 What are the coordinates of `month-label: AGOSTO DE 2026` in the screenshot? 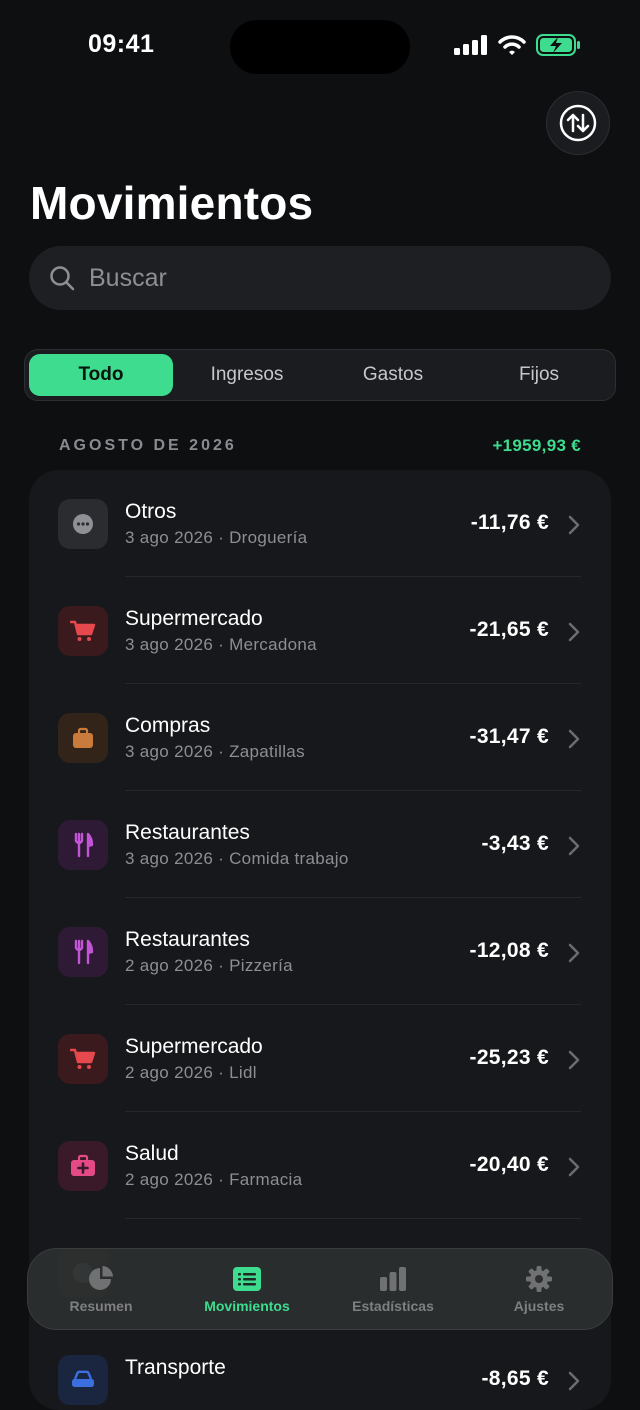 It's located at (148, 445).